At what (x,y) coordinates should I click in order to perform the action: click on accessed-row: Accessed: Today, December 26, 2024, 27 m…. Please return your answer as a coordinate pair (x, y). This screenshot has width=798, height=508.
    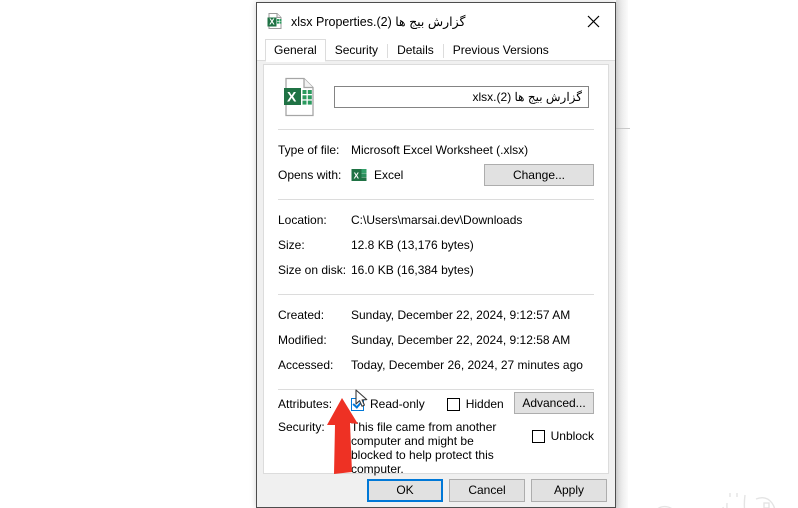
    Looking at the image, I should click on (436, 364).